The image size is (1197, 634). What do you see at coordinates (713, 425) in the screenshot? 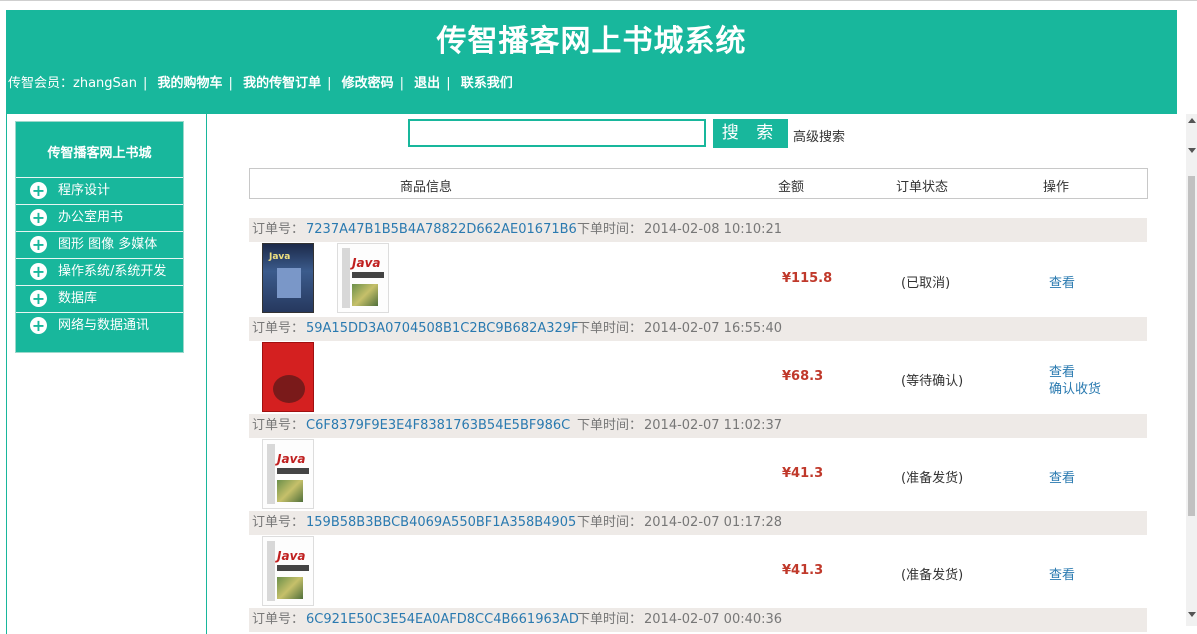
I see `order-time: 2014-02-07 11:02:37` at bounding box center [713, 425].